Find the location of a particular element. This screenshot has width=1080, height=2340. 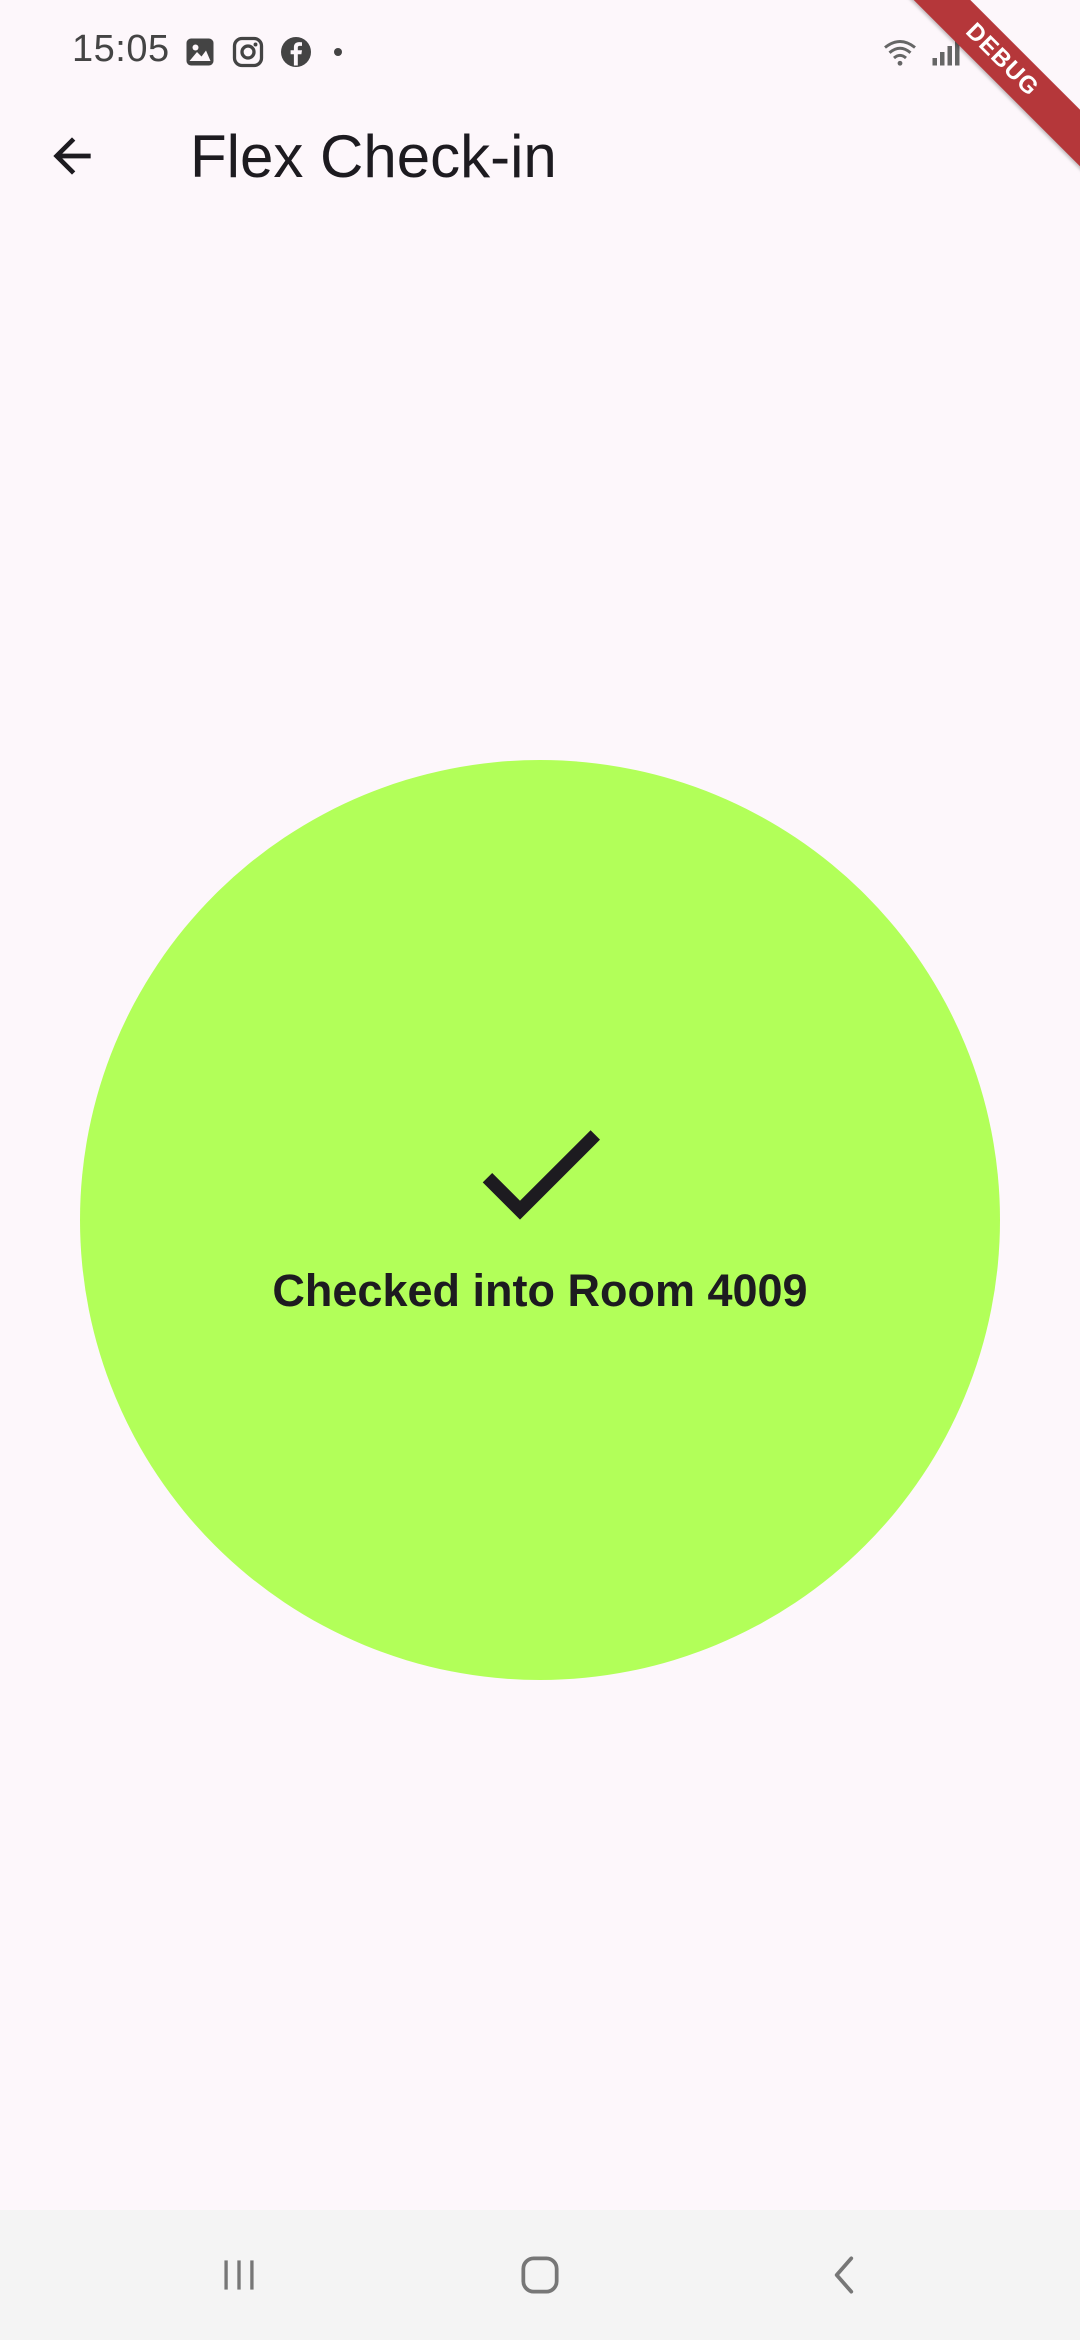

system-back-button is located at coordinates (845, 2275).